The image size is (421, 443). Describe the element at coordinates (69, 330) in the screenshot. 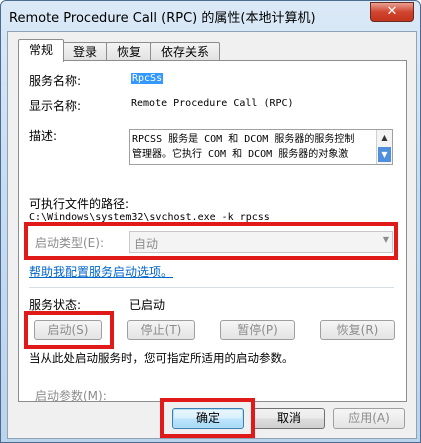

I see `start-button-highlight` at that location.